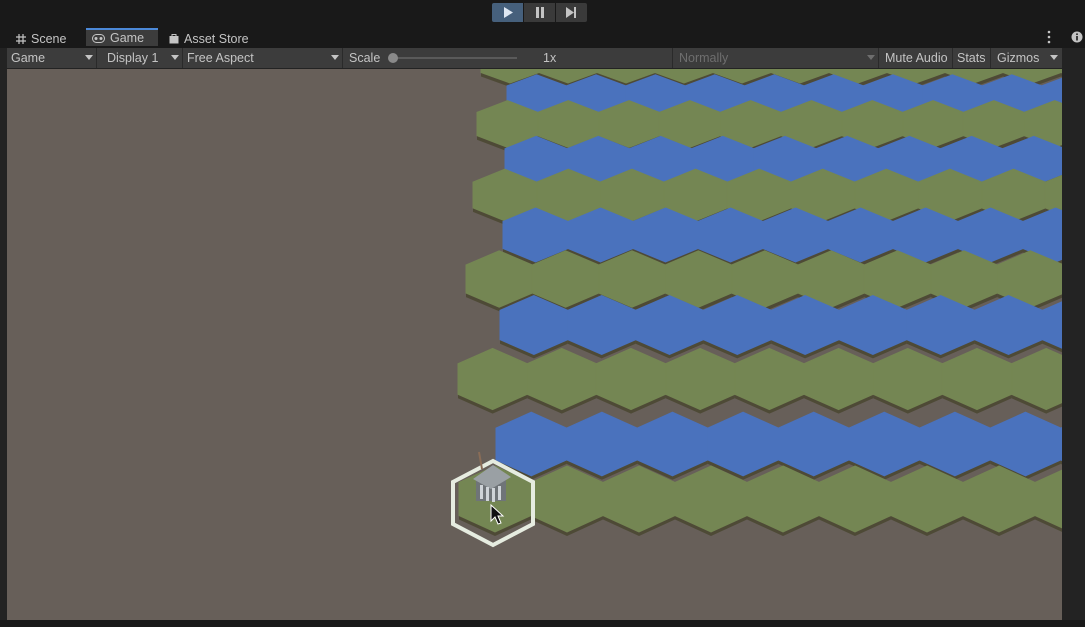 This screenshot has width=1085, height=627. Describe the element at coordinates (365, 58) in the screenshot. I see `scale-label: Scale` at that location.